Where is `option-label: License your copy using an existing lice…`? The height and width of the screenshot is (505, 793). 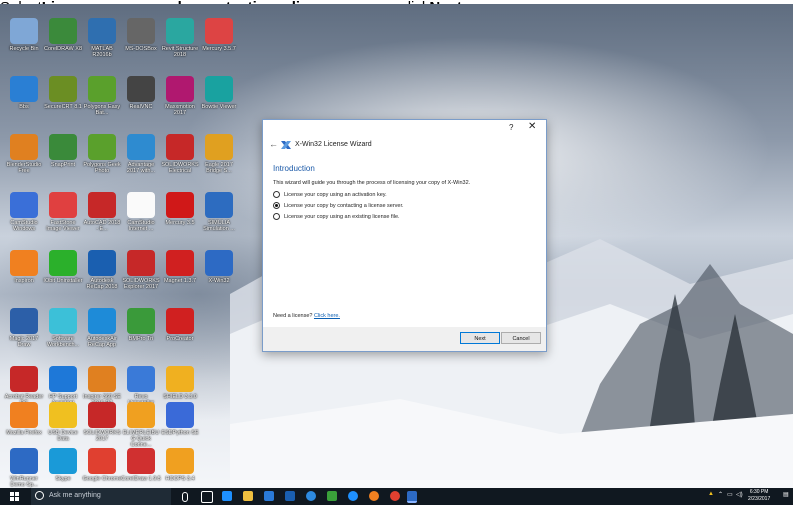
option-label: License your copy using an existing lice… is located at coordinates (342, 216).